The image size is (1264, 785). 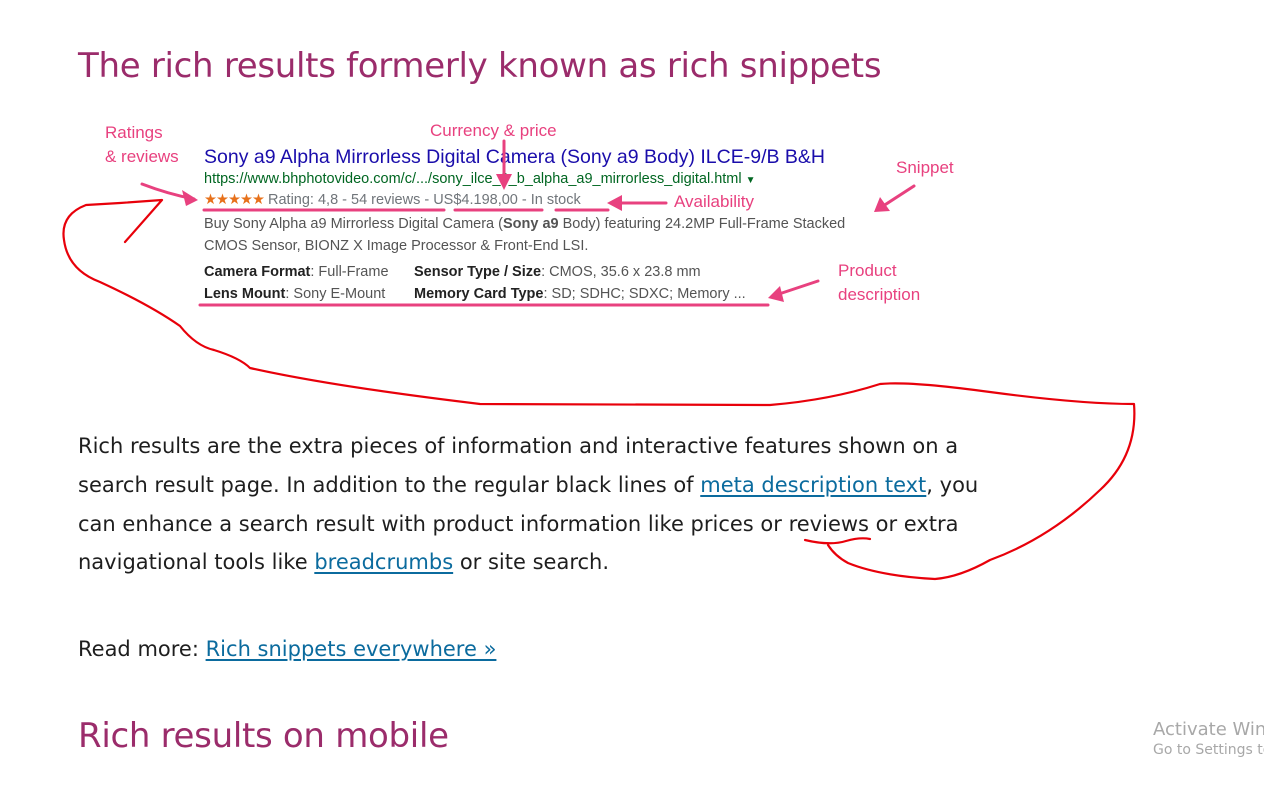 What do you see at coordinates (813, 485) in the screenshot?
I see `link-meta-description: meta description text` at bounding box center [813, 485].